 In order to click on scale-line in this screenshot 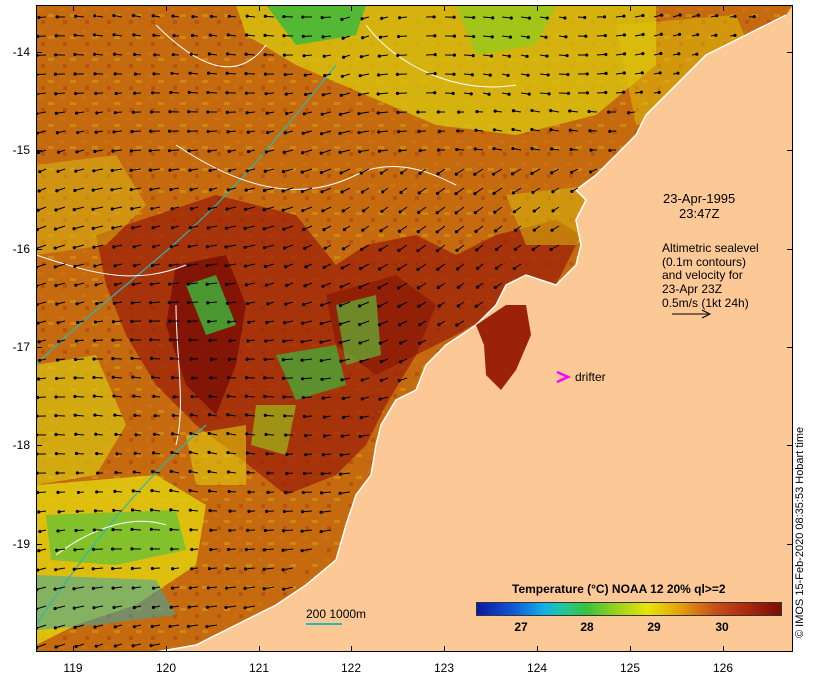, I will do `click(324, 624)`.